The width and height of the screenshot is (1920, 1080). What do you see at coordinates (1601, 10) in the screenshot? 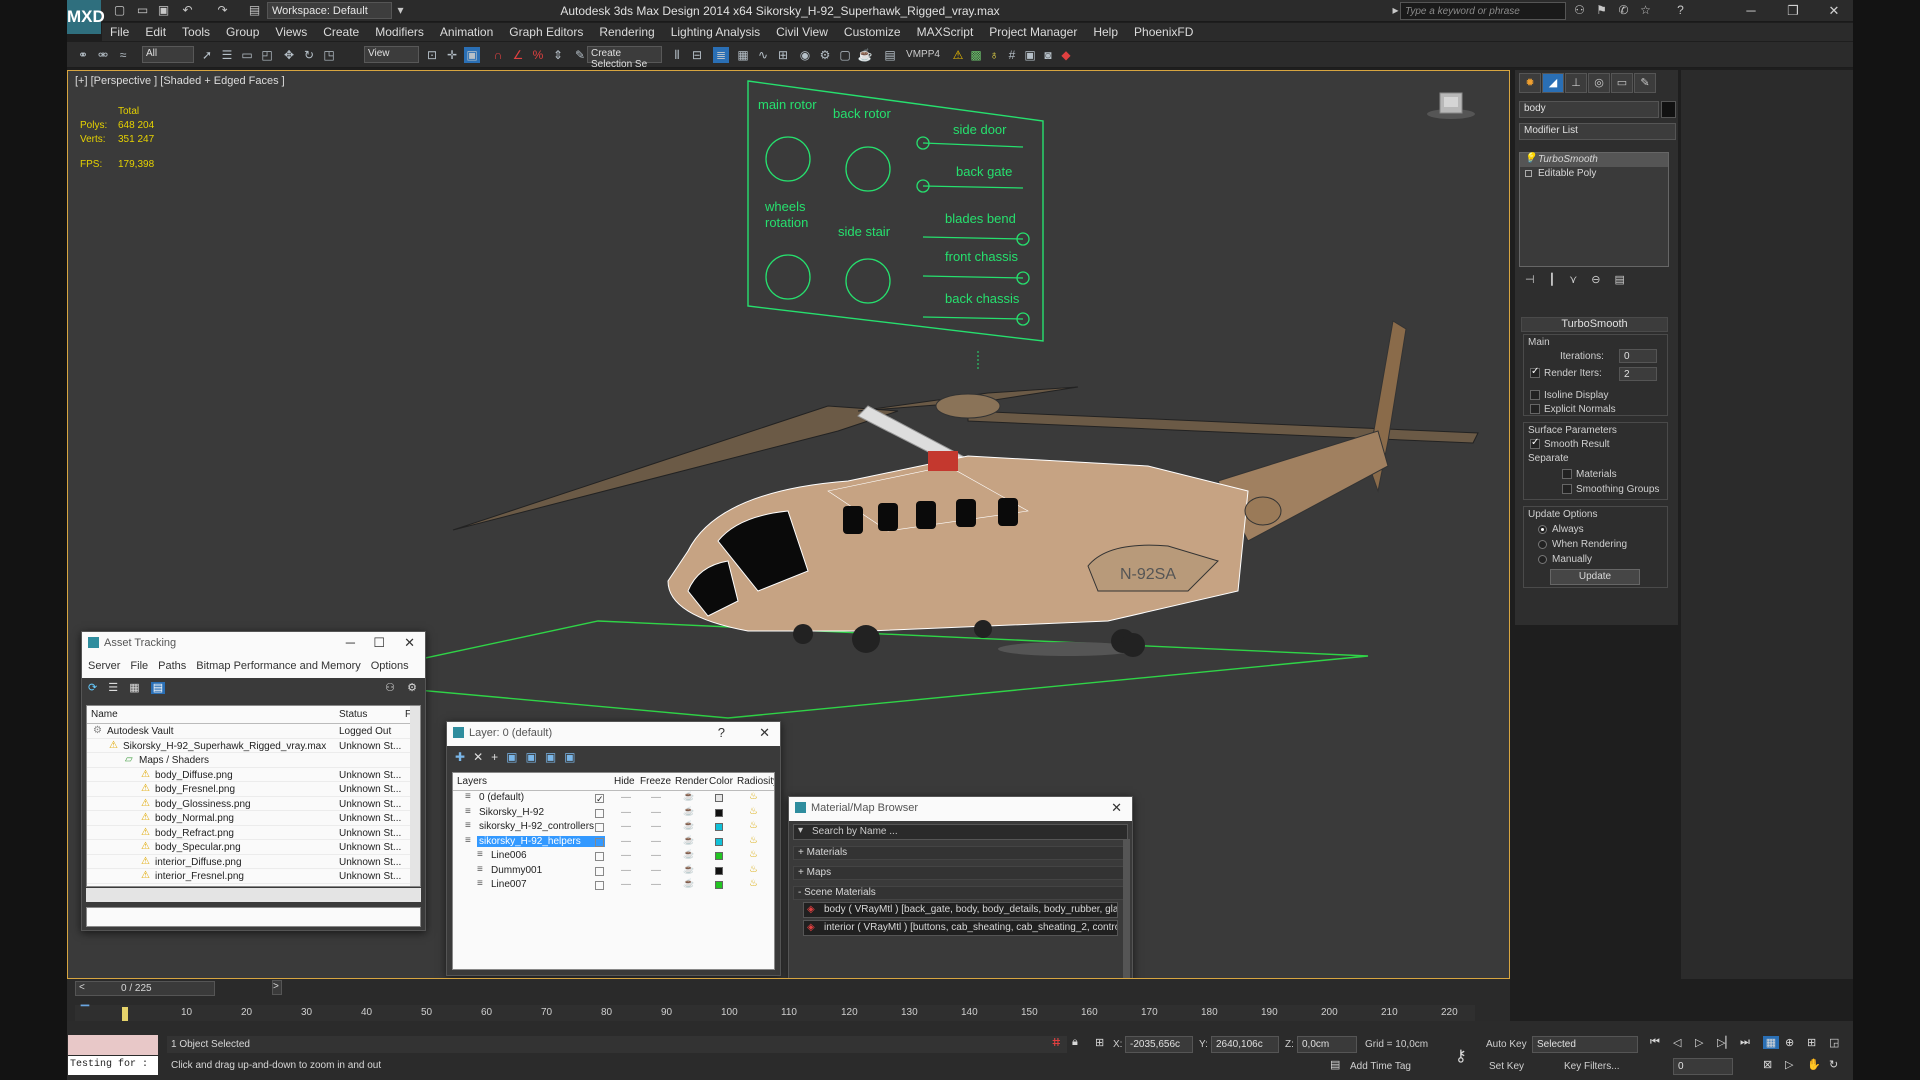
I see `subscription-icon: ⚑` at bounding box center [1601, 10].